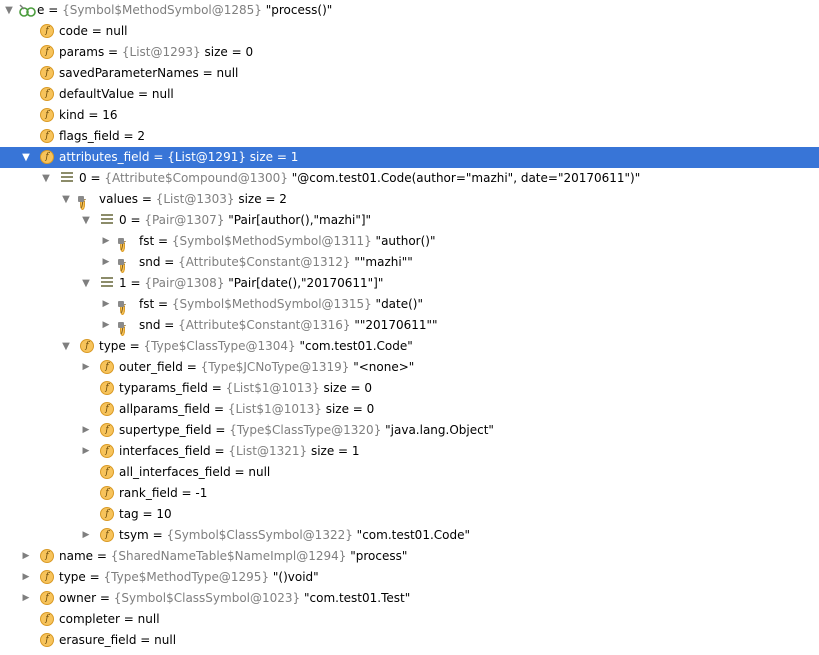 The height and width of the screenshot is (655, 819). What do you see at coordinates (116, 31) in the screenshot?
I see `variable-value: null` at bounding box center [116, 31].